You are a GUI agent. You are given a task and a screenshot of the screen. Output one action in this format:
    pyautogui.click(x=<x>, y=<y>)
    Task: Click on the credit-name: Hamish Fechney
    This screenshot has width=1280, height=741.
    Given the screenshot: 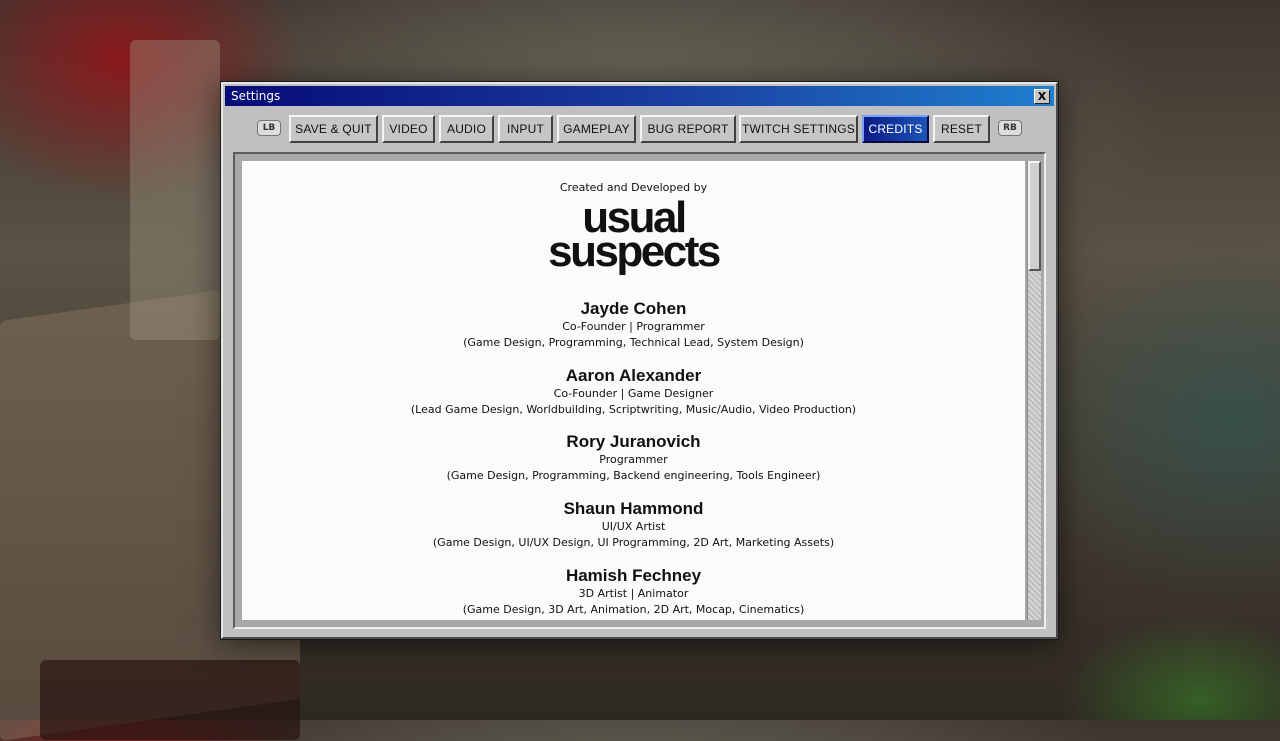 What is the action you would take?
    pyautogui.click(x=633, y=575)
    